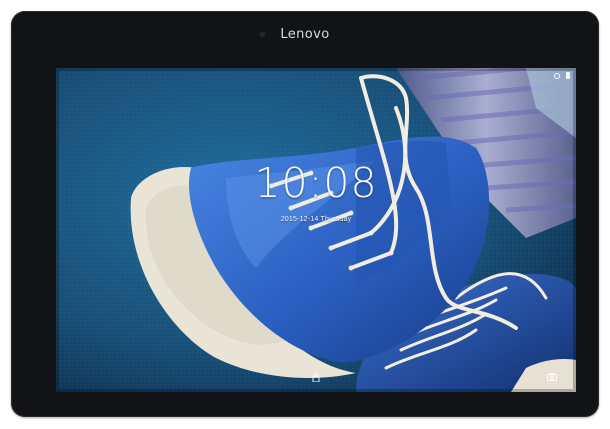 Image resolution: width=610 pixels, height=429 pixels. I want to click on battery-icon, so click(568, 75).